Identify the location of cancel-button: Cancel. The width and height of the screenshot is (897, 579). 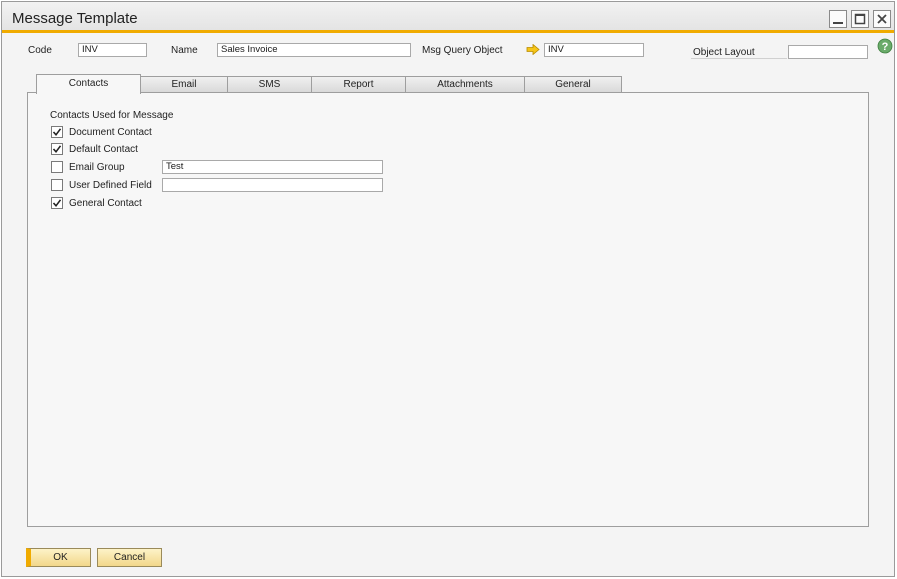
(129, 557).